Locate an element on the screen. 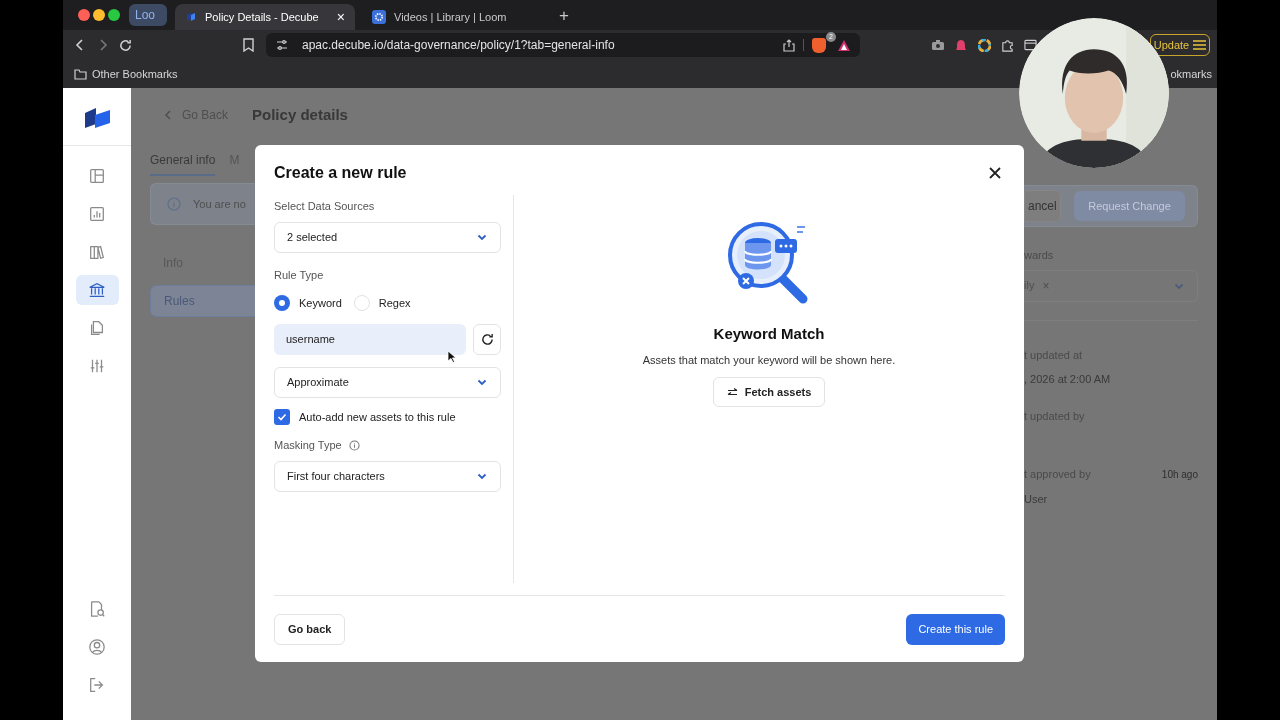  tab-title: Policy Details - Decube is located at coordinates (262, 17).